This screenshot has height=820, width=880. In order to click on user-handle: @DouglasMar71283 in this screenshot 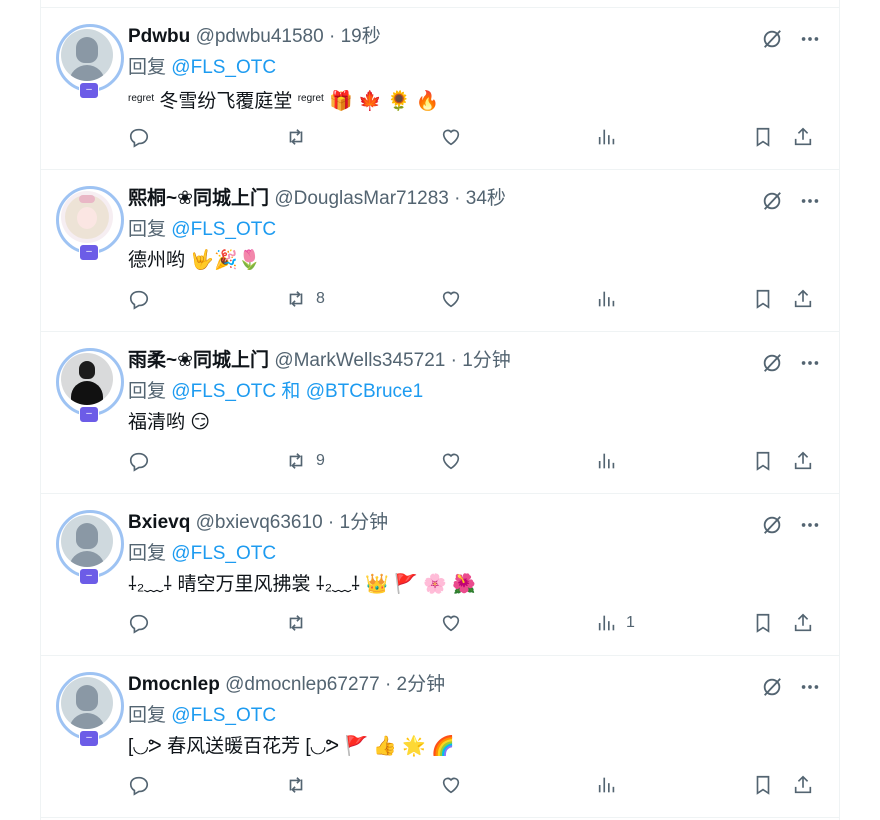, I will do `click(361, 198)`.